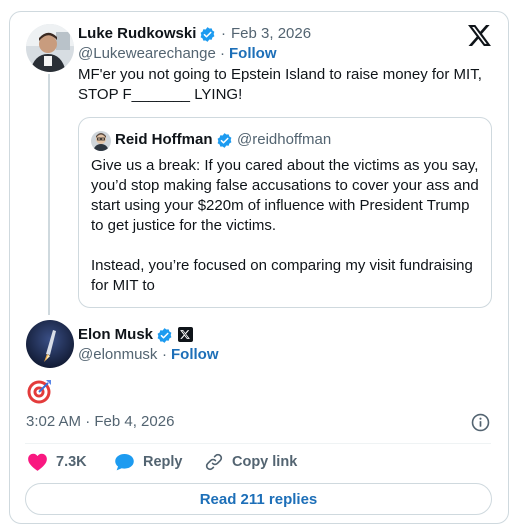  I want to click on parent-author-name: Luke Rudkowski, so click(137, 33).